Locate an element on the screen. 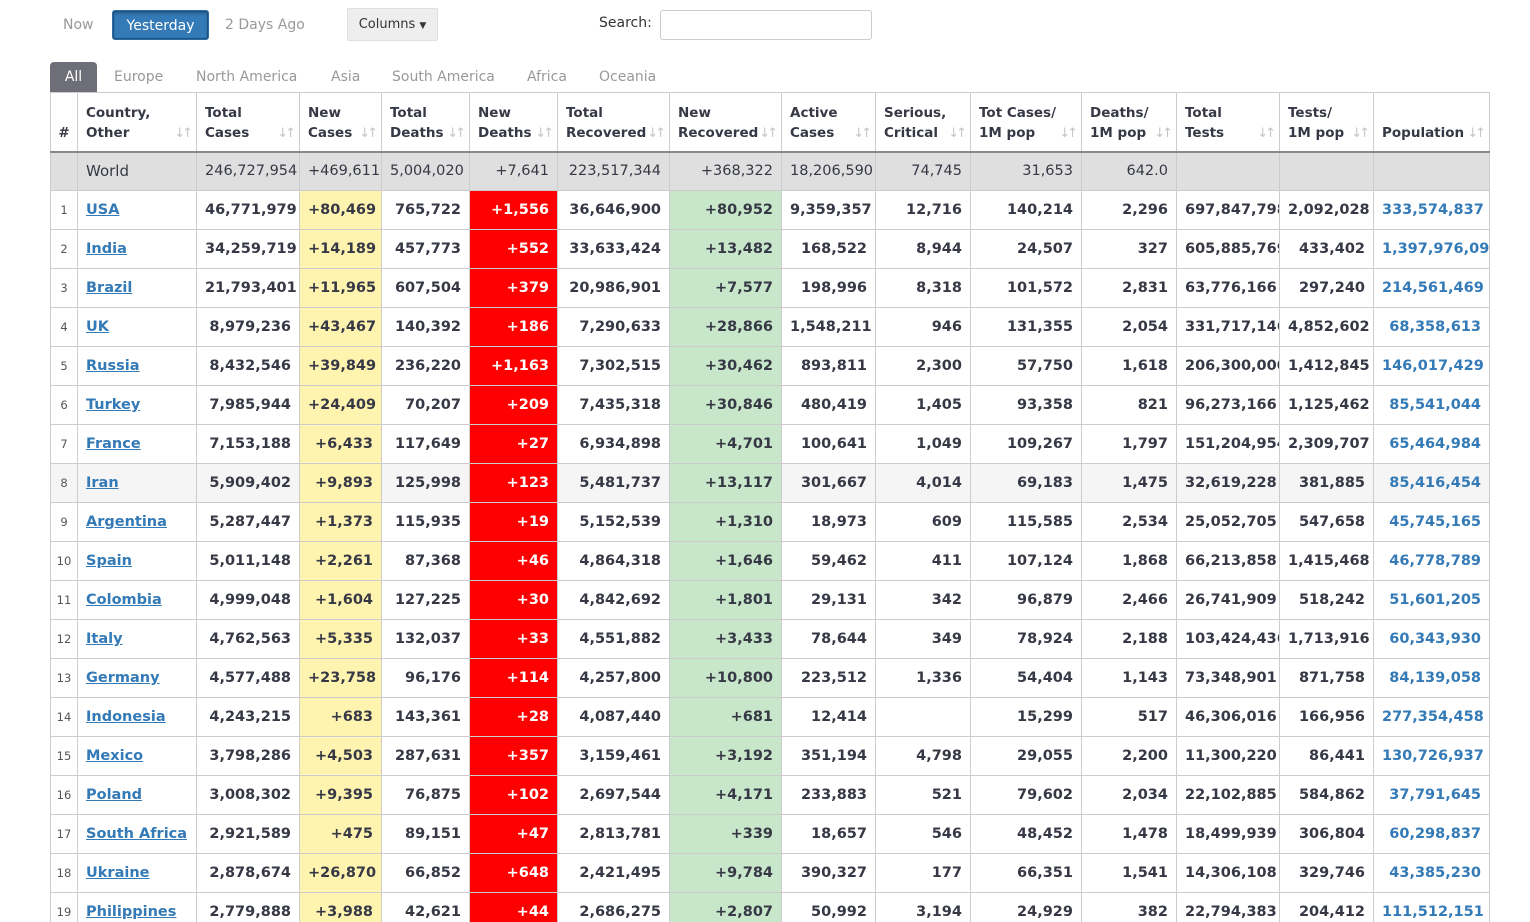 Image resolution: width=1530 pixels, height=922 pixels. country-link: Indonesia is located at coordinates (126, 717).